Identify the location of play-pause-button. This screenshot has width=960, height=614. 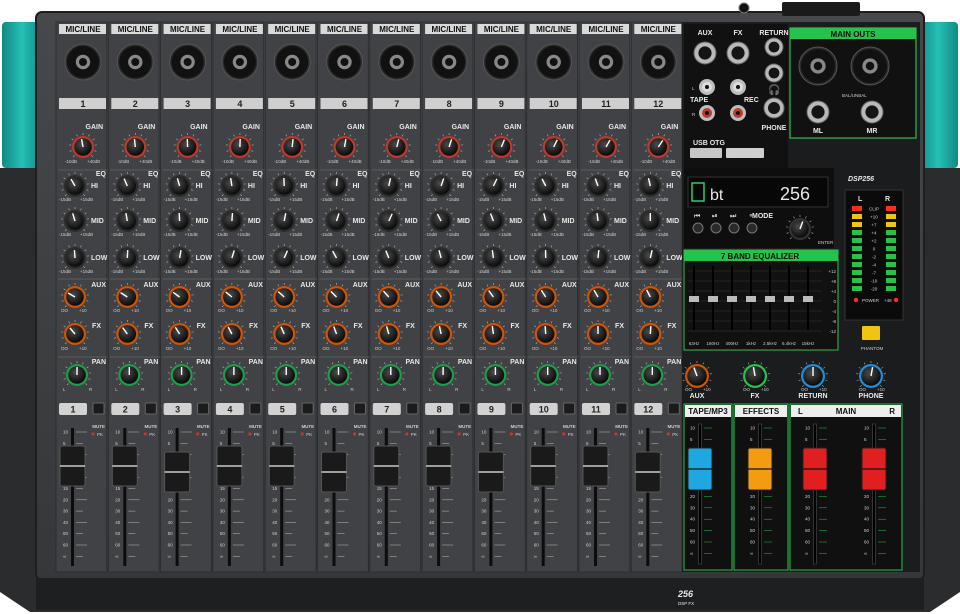
(716, 228).